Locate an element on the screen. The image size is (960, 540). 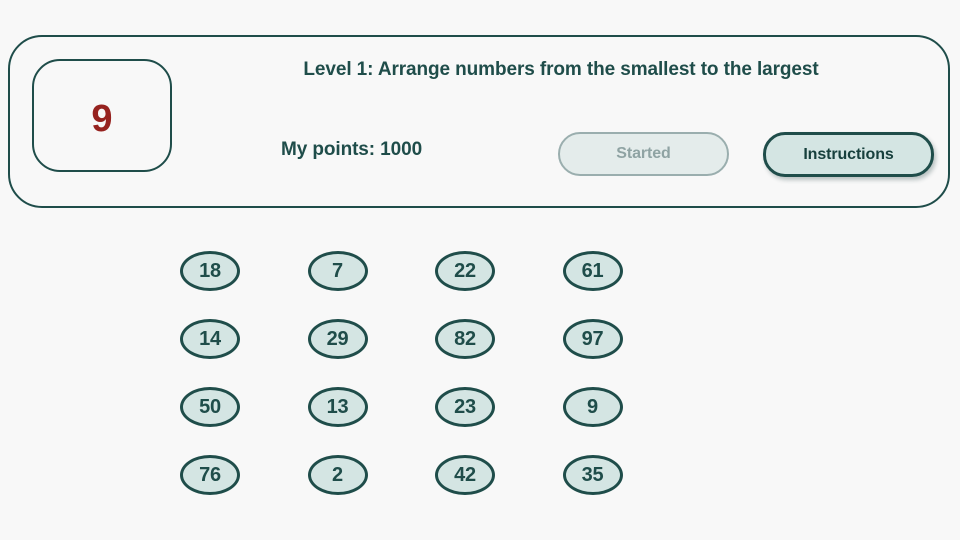
number-cell: 42 is located at coordinates (499, 475).